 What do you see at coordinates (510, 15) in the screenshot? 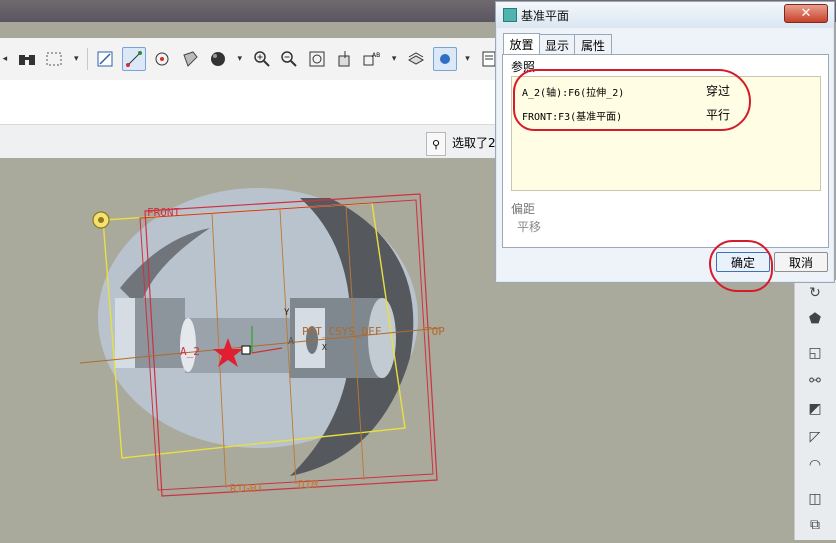
I see `datum-plane-icon` at bounding box center [510, 15].